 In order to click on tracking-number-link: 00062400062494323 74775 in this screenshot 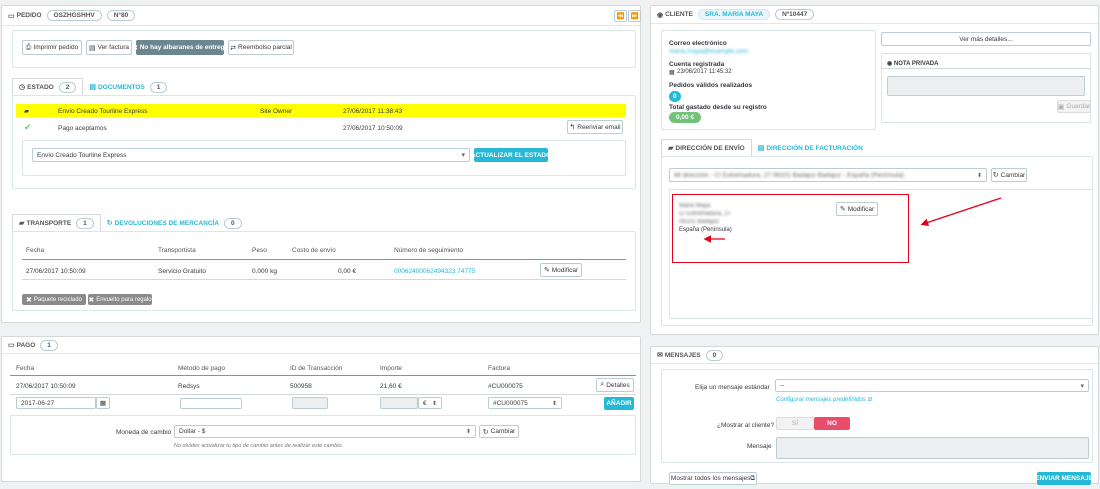, I will do `click(434, 271)`.